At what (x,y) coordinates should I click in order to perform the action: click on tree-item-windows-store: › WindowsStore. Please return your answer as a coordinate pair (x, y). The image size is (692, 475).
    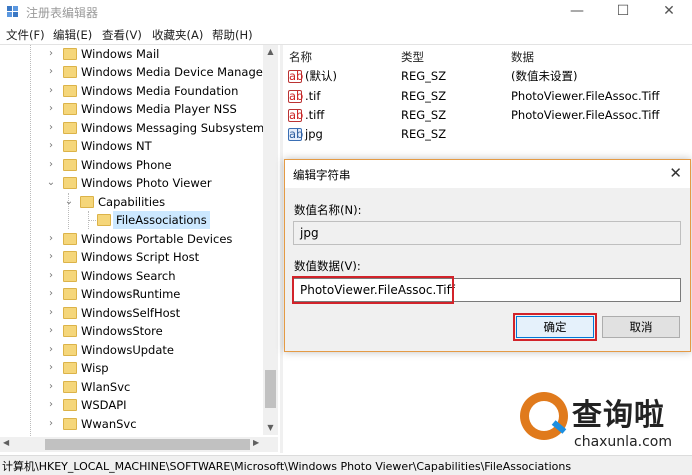
    Looking at the image, I should click on (131, 331).